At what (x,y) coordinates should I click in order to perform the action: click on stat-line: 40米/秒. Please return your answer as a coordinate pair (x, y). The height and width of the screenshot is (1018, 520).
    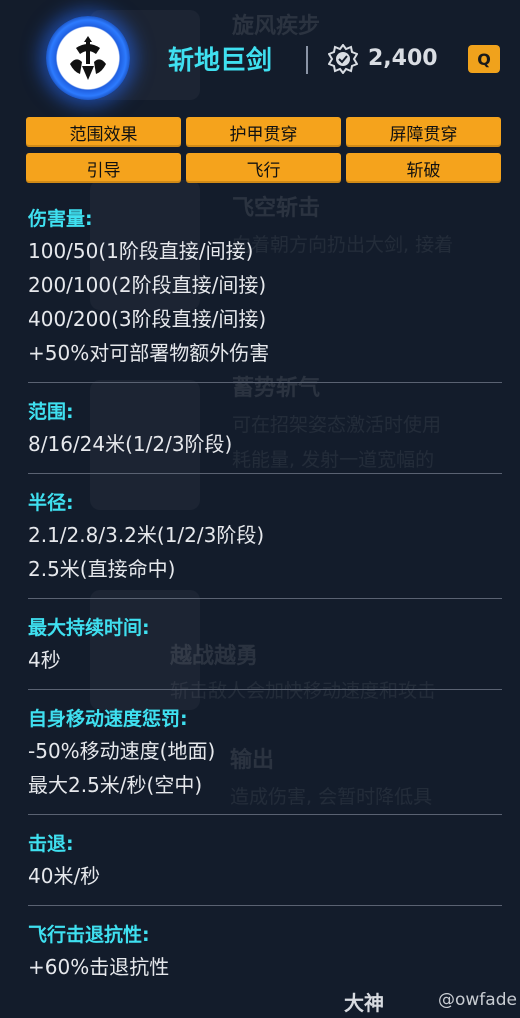
    Looking at the image, I should click on (64, 876).